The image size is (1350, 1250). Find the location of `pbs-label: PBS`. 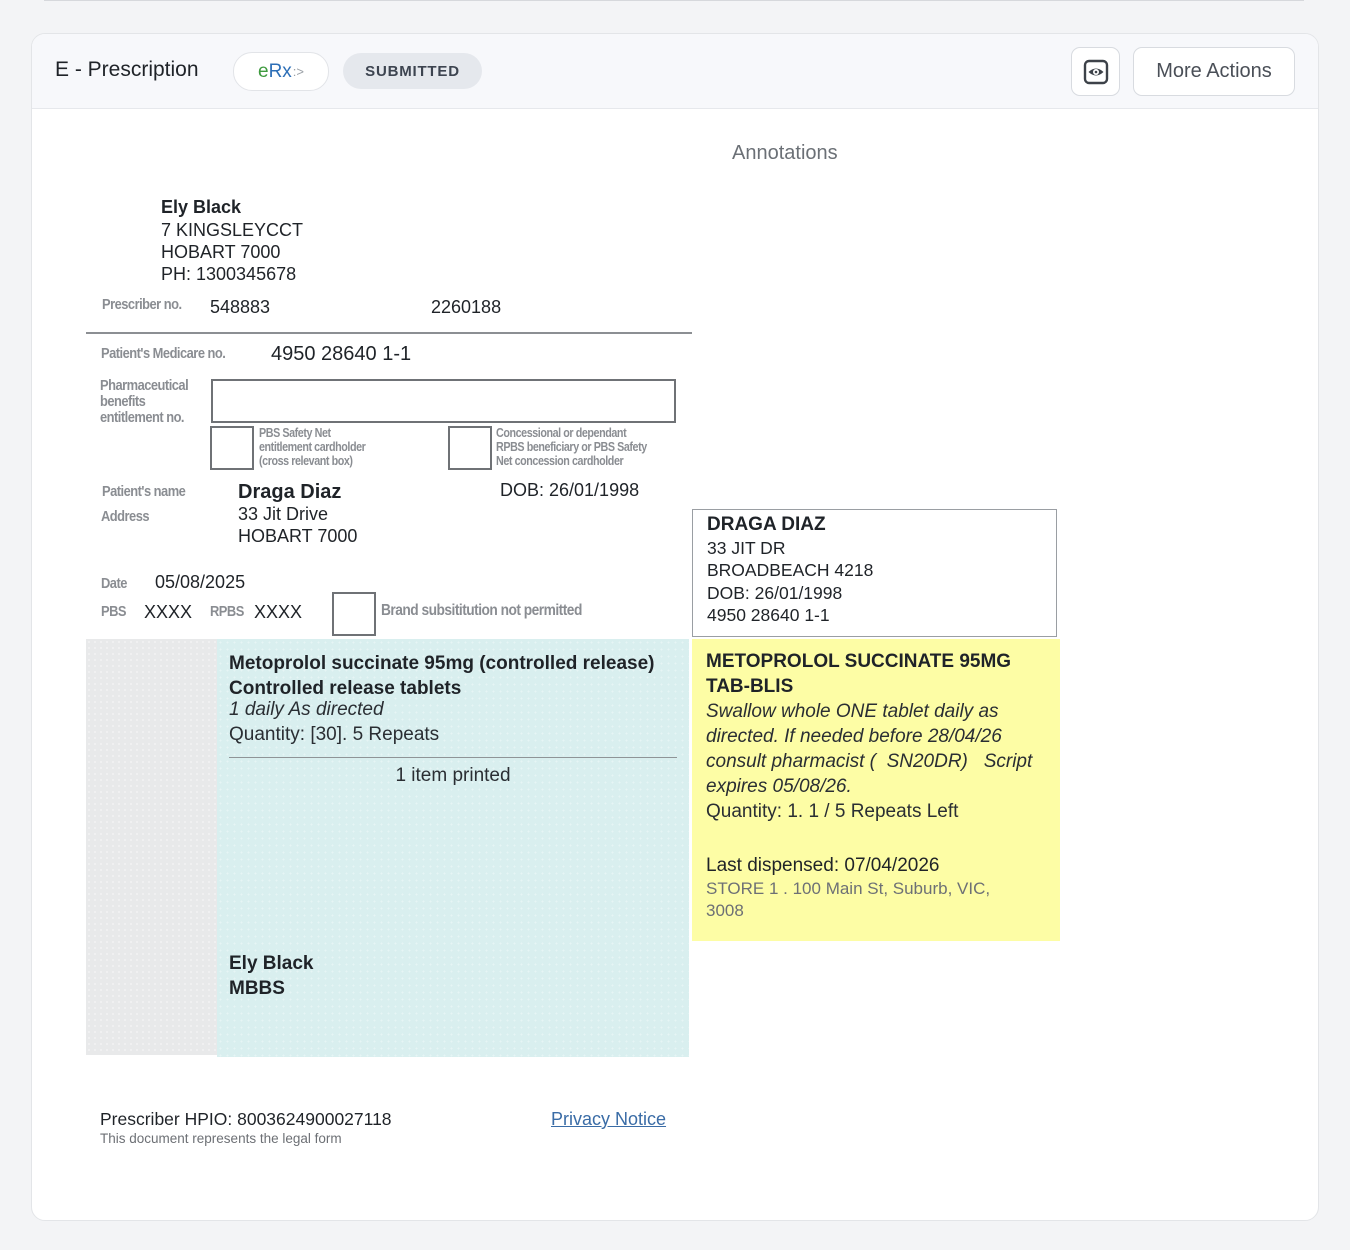

pbs-label: PBS is located at coordinates (113, 611).